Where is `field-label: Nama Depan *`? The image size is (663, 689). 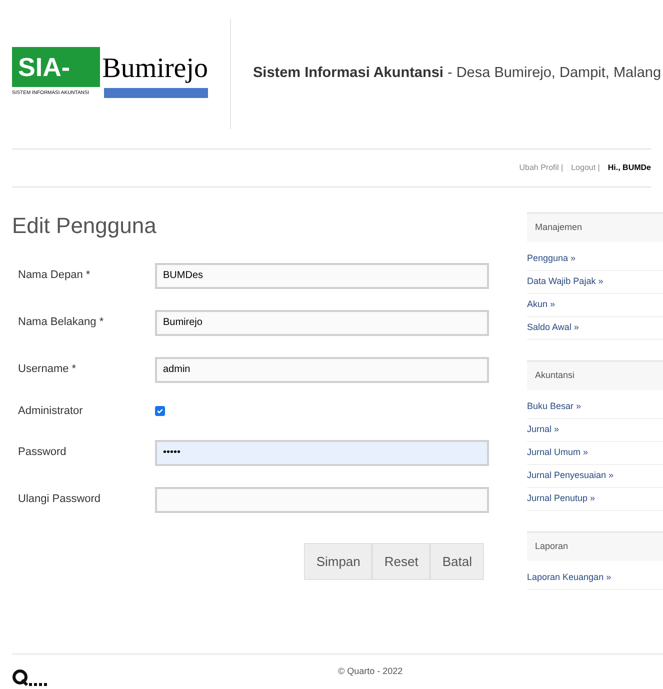 field-label: Nama Depan * is located at coordinates (54, 276).